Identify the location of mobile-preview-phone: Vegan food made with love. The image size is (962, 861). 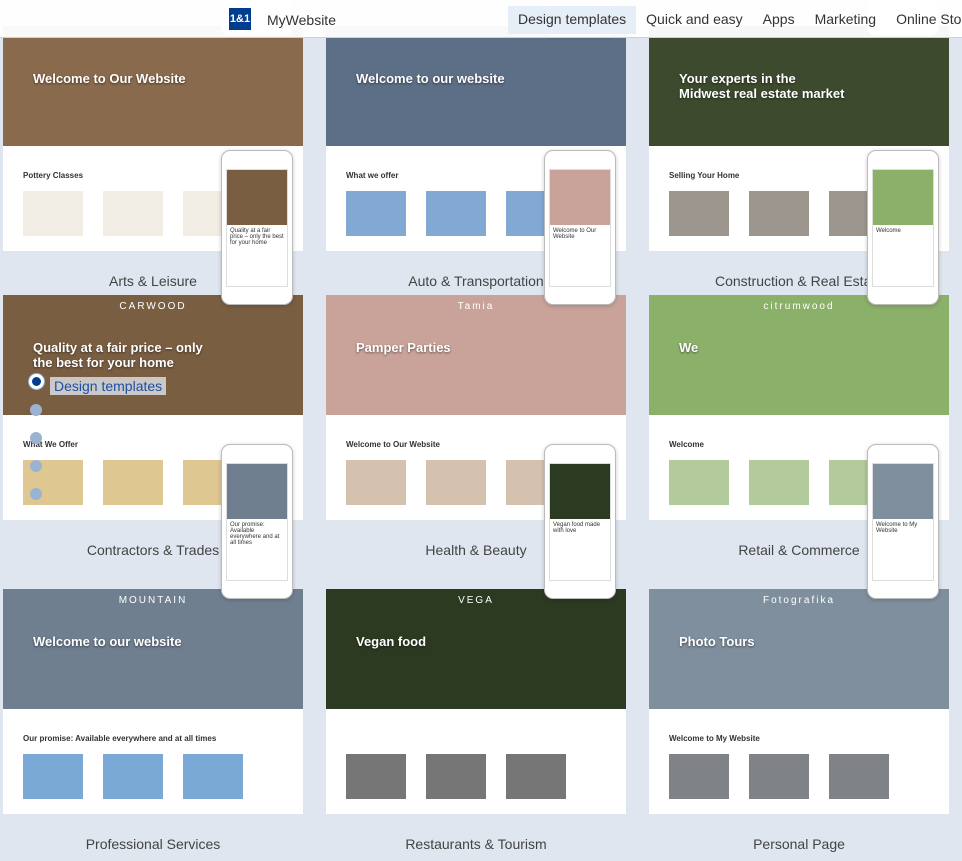
(580, 521).